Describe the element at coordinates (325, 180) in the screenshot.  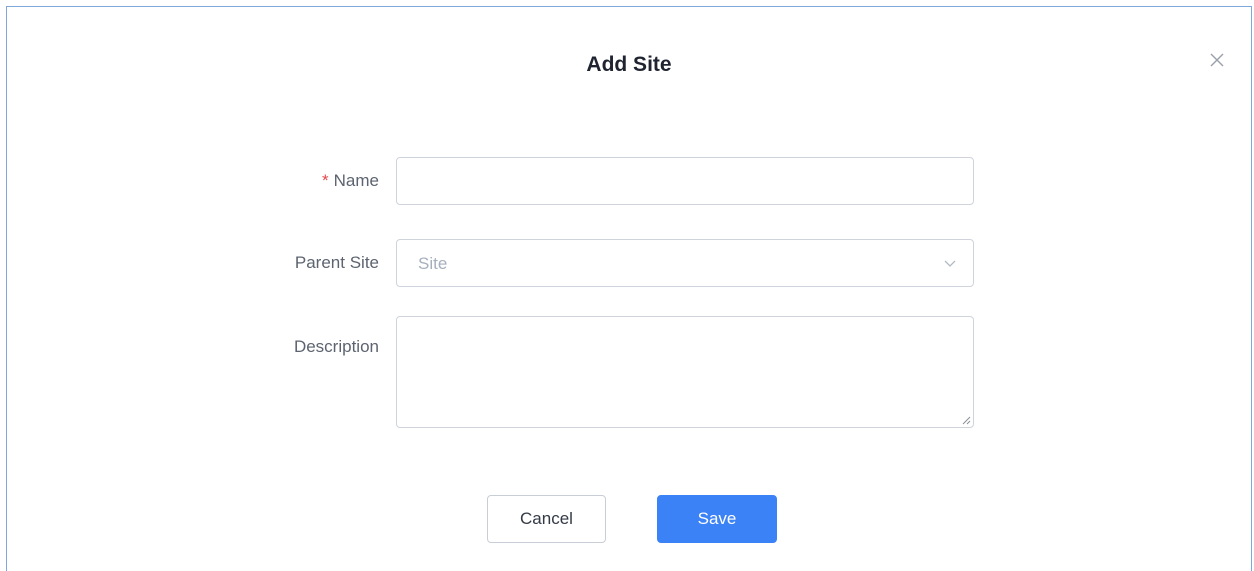
I see `required-mark: *` at that location.